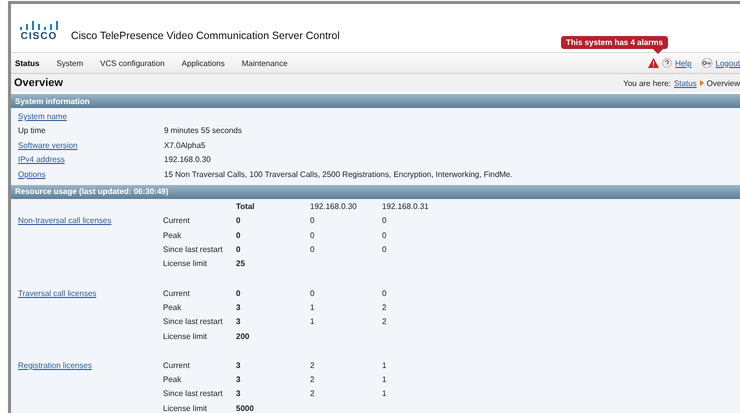  I want to click on table-cell-text: 5000, so click(245, 408).